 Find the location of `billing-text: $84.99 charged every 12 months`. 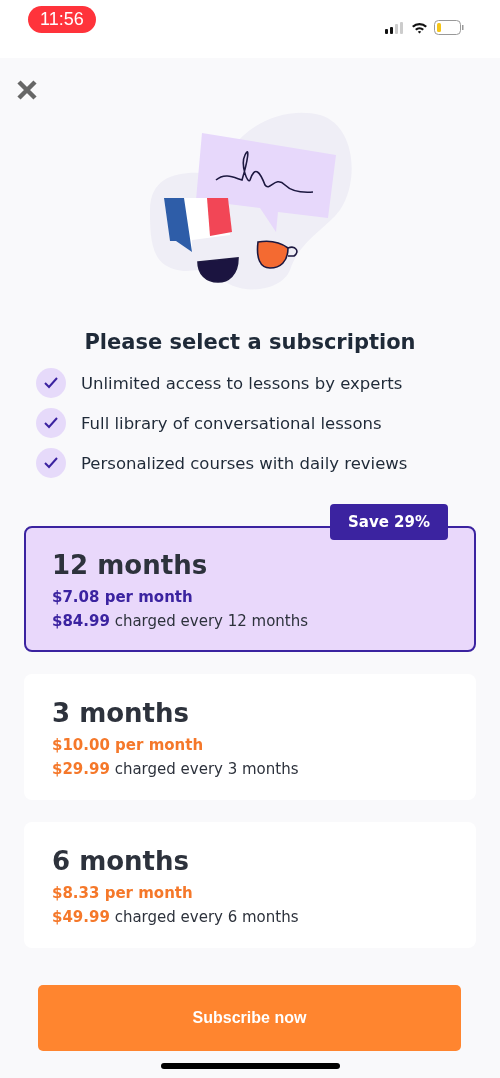

billing-text: $84.99 charged every 12 months is located at coordinates (180, 621).